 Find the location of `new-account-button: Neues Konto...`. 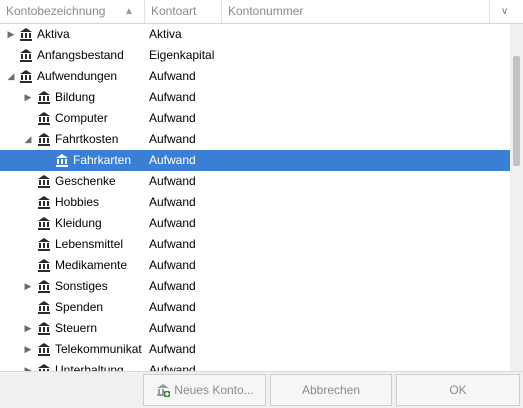

new-account-button: Neues Konto... is located at coordinates (204, 390).